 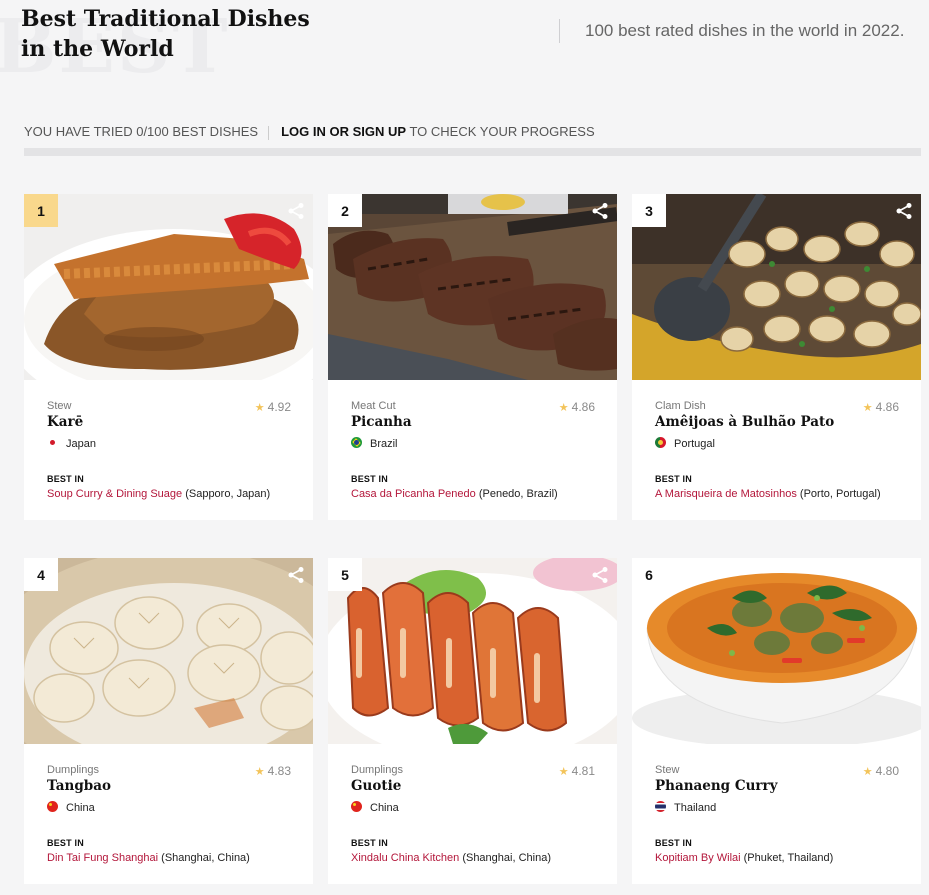 I want to click on dish-image-picanha, so click(x=472, y=287).